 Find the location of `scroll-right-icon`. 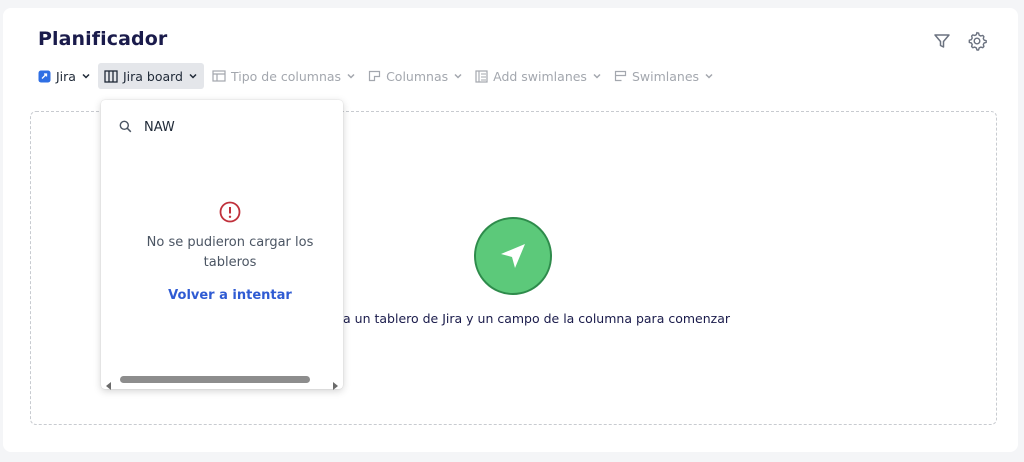

scroll-right-icon is located at coordinates (335, 384).